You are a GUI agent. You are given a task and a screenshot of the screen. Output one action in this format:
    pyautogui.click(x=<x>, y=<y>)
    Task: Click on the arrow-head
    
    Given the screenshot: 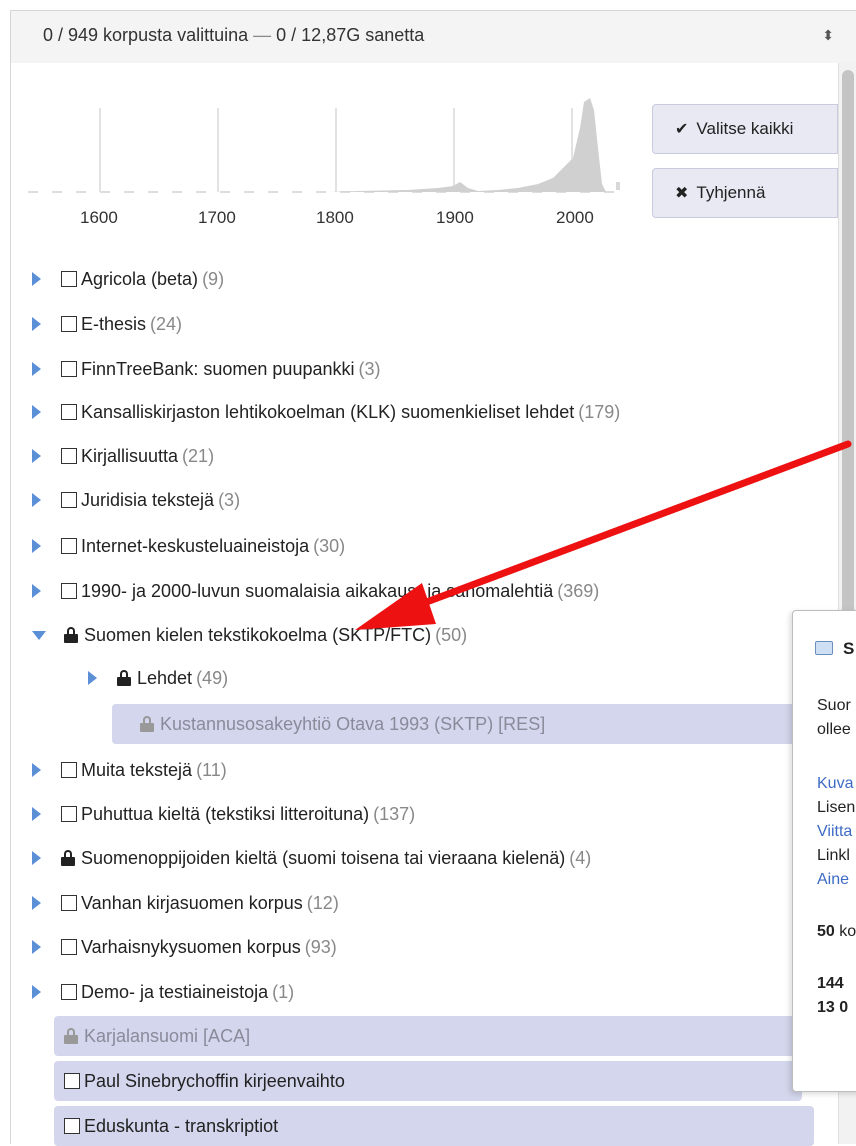 What is the action you would take?
    pyautogui.click(x=395, y=606)
    